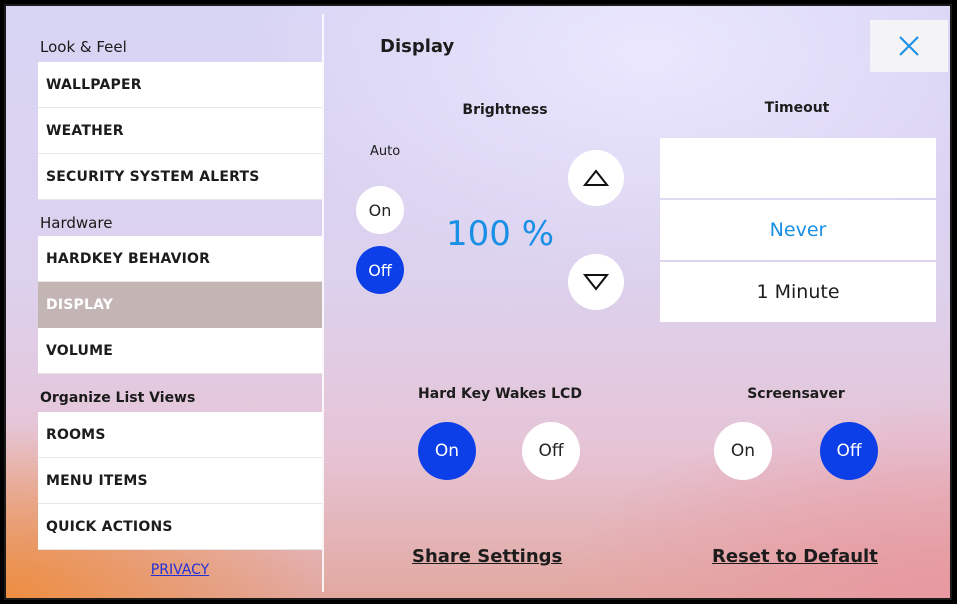 The height and width of the screenshot is (604, 957). I want to click on hard-key-off-button: Off, so click(551, 451).